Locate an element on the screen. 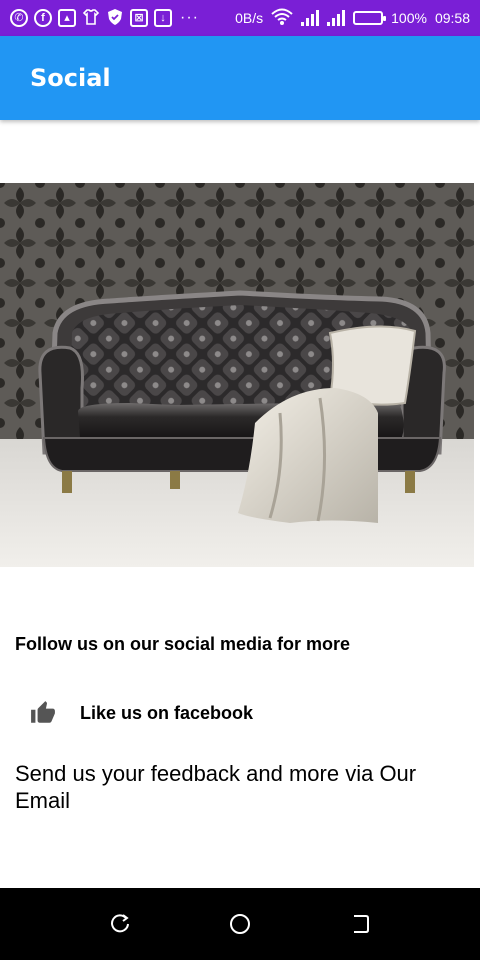 This screenshot has width=480, height=960. shirt-icon is located at coordinates (91, 18).